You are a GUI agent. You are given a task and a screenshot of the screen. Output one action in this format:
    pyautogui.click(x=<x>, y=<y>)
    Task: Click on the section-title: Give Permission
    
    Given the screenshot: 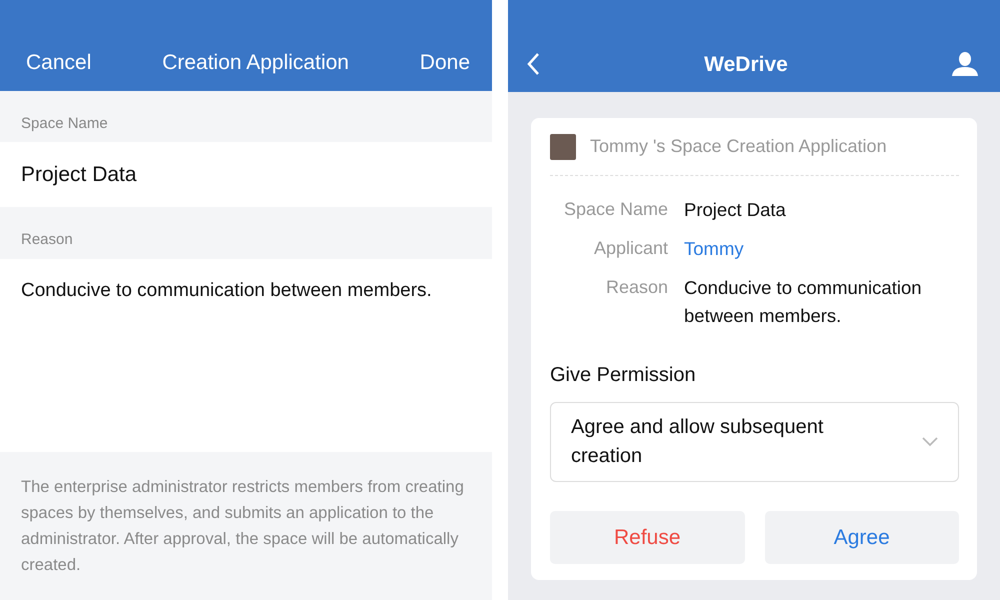 What is the action you would take?
    pyautogui.click(x=623, y=375)
    